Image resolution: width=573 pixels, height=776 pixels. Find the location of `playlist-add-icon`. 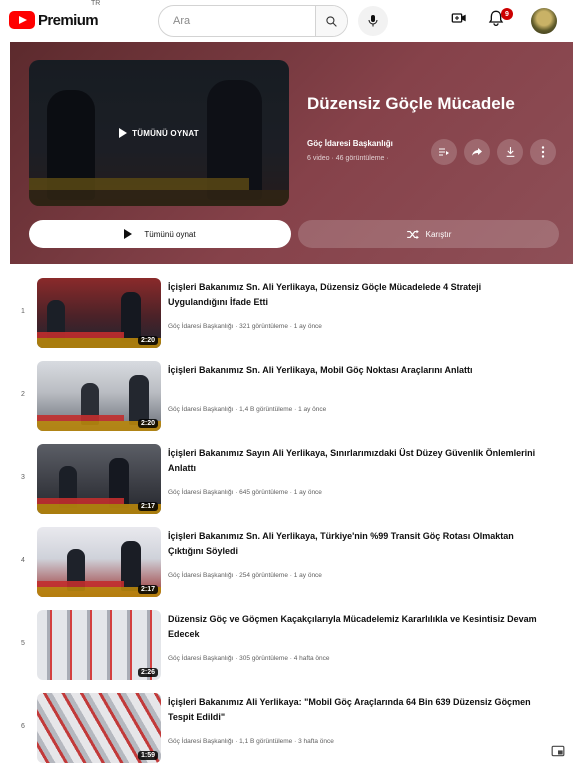

playlist-add-icon is located at coordinates (444, 152).